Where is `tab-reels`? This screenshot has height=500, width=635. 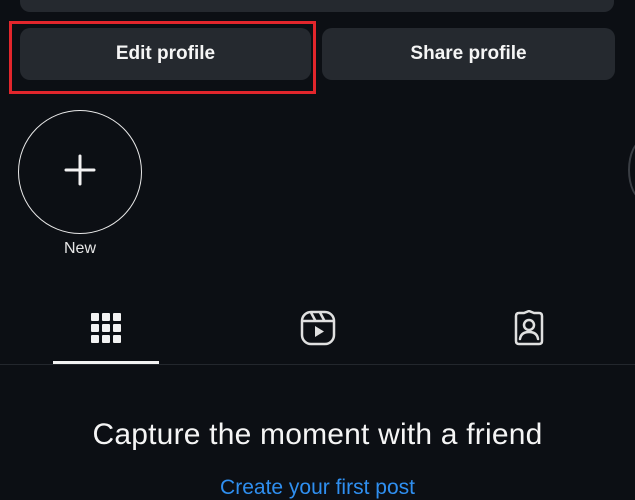 tab-reels is located at coordinates (318, 330).